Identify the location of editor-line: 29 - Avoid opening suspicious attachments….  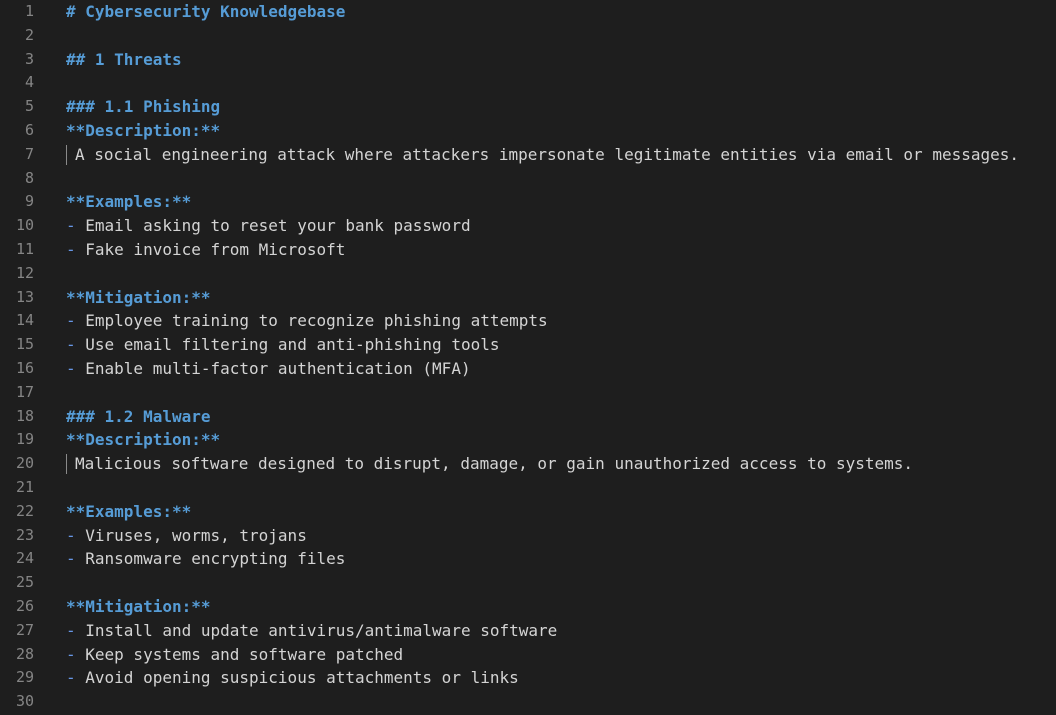
(528, 678).